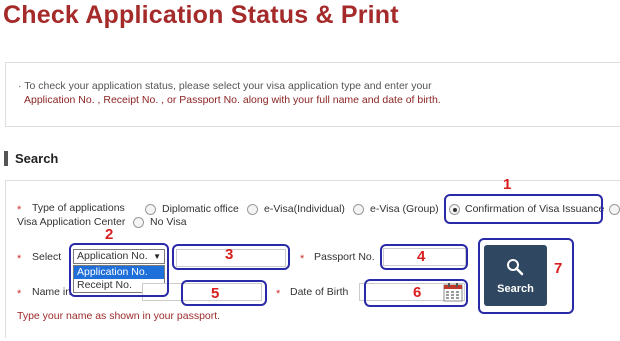  Describe the element at coordinates (37, 158) in the screenshot. I see `section-title: Search` at that location.